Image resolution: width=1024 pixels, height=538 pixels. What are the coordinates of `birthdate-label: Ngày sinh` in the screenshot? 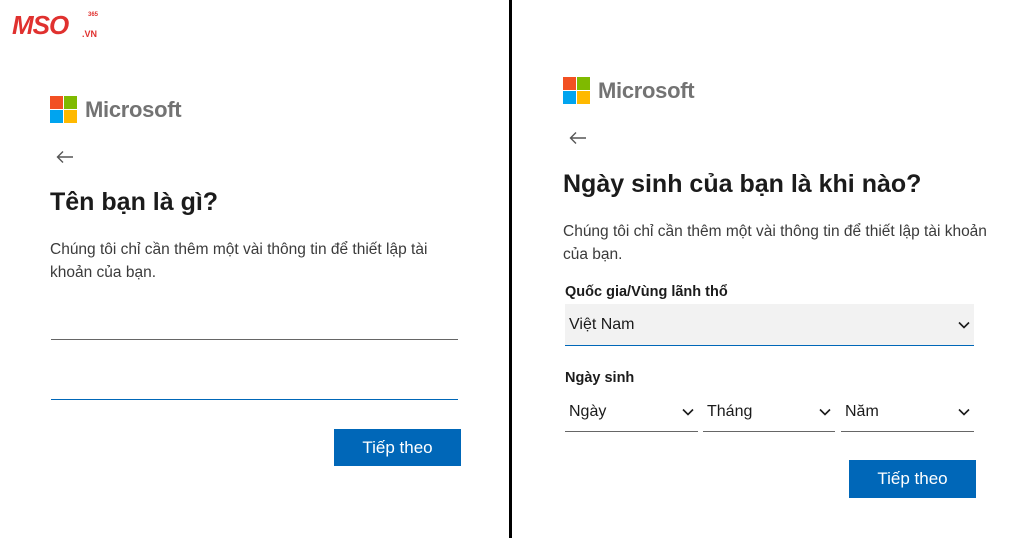 It's located at (600, 378).